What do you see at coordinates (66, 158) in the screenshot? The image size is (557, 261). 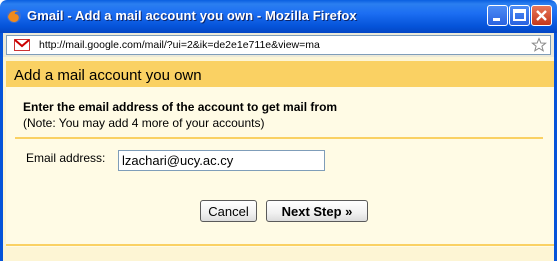 I see `email-label: Email address:` at bounding box center [66, 158].